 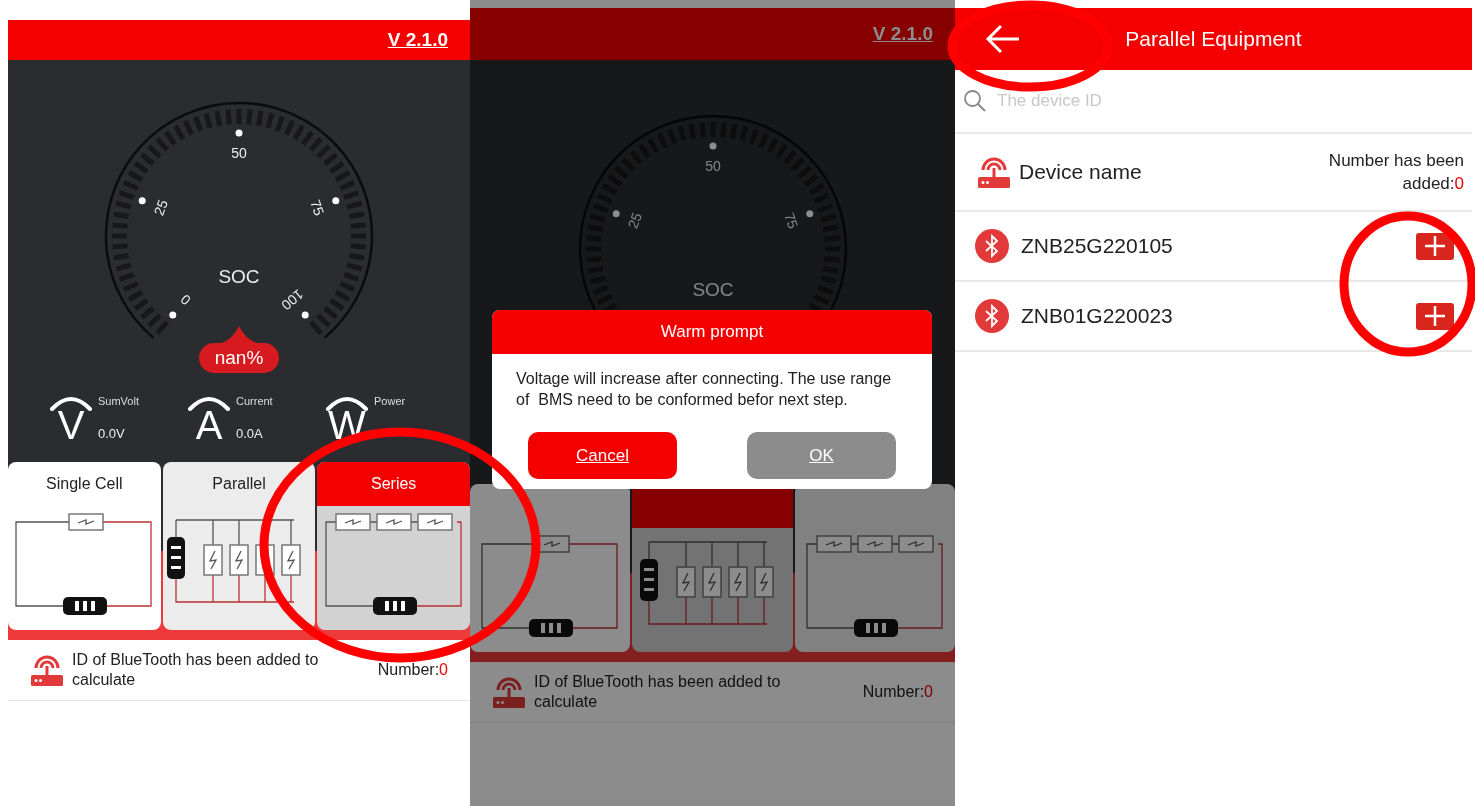 I want to click on dialog-message: Voltage will increase after connecting. The use range of BMS need to be conformed befor next step., so click(x=704, y=389).